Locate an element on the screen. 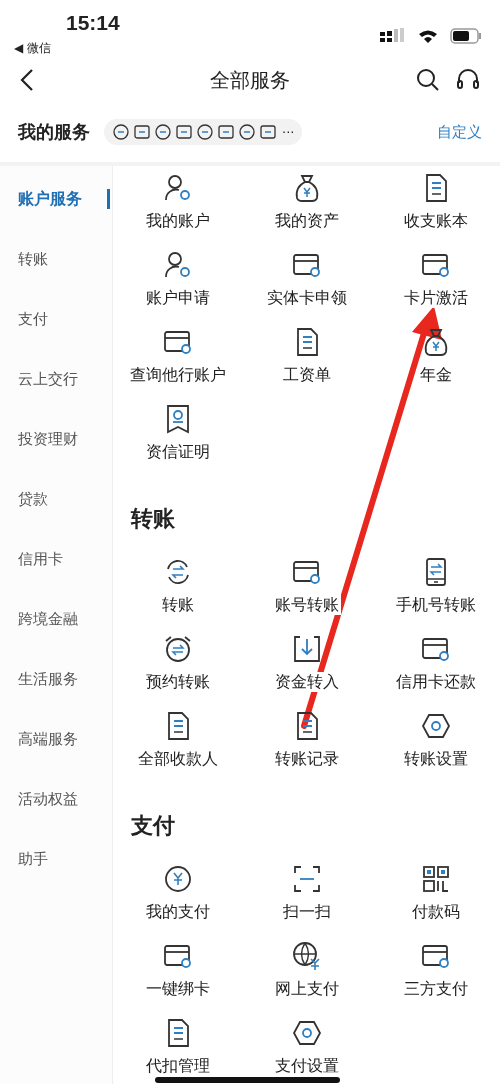 The image size is (500, 1084). service-label: 我的资产 is located at coordinates (306, 221).